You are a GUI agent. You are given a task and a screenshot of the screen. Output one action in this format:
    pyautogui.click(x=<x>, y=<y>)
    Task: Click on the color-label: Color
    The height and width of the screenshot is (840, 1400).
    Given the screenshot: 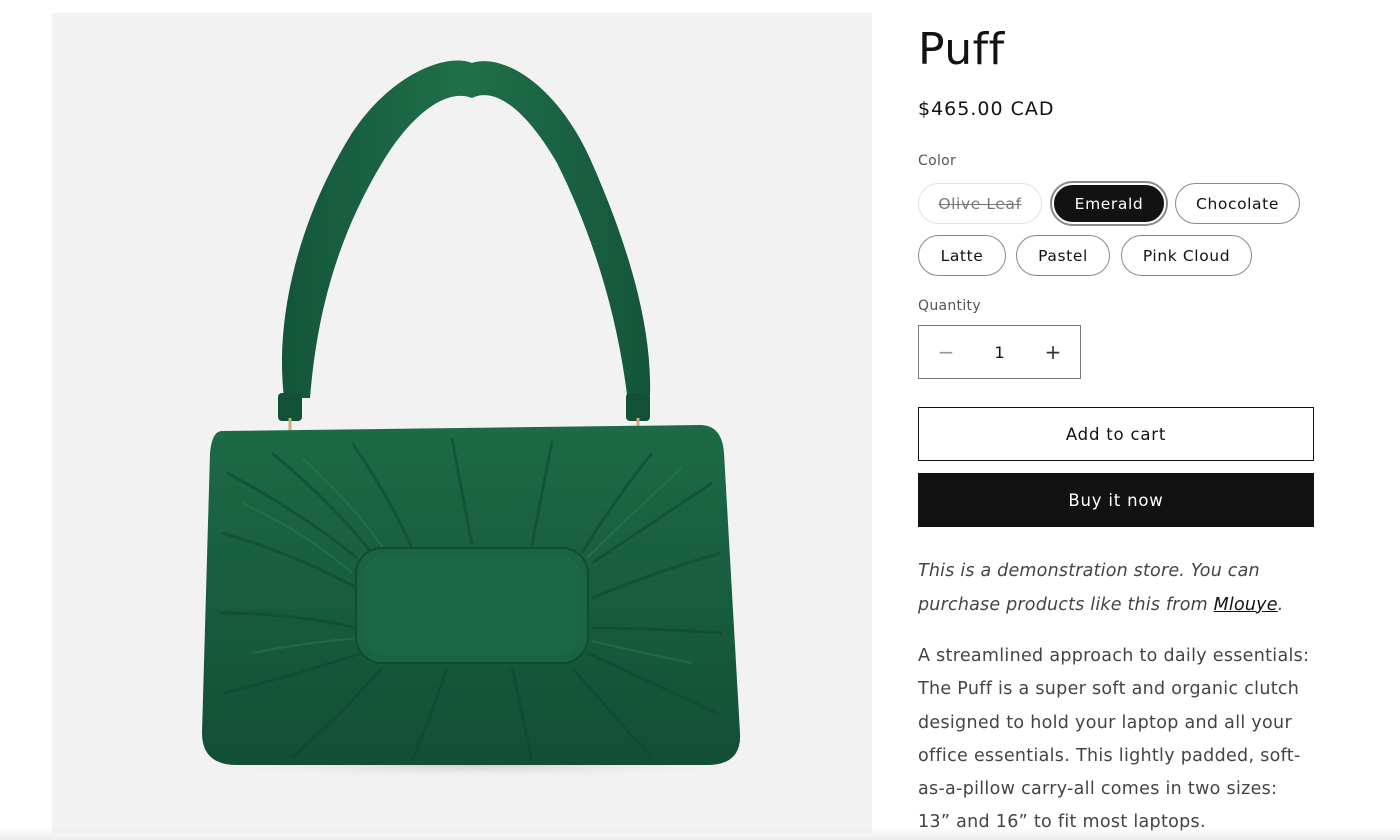 What is the action you would take?
    pyautogui.click(x=937, y=161)
    